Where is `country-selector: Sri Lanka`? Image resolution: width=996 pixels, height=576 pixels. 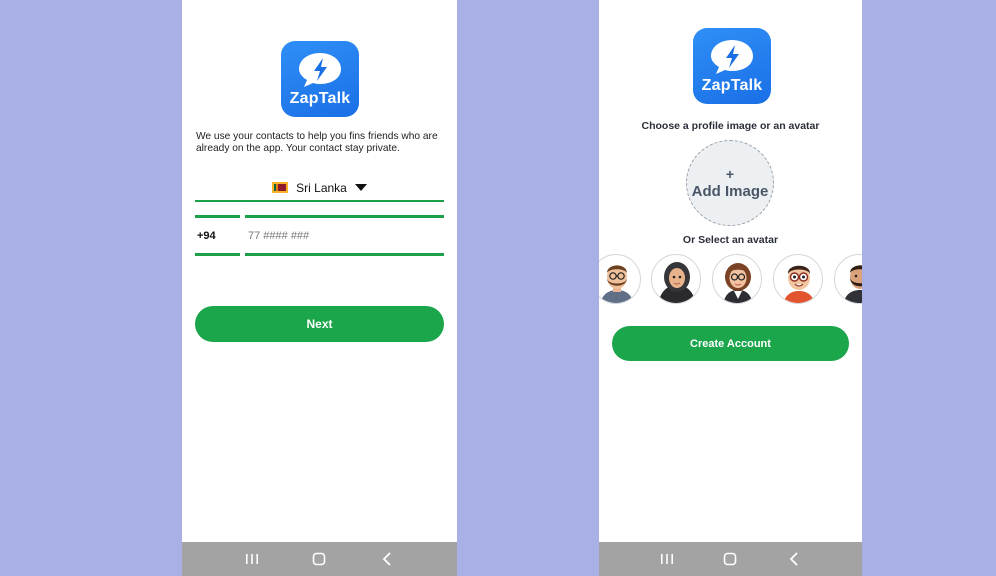
country-selector: Sri Lanka is located at coordinates (319, 188).